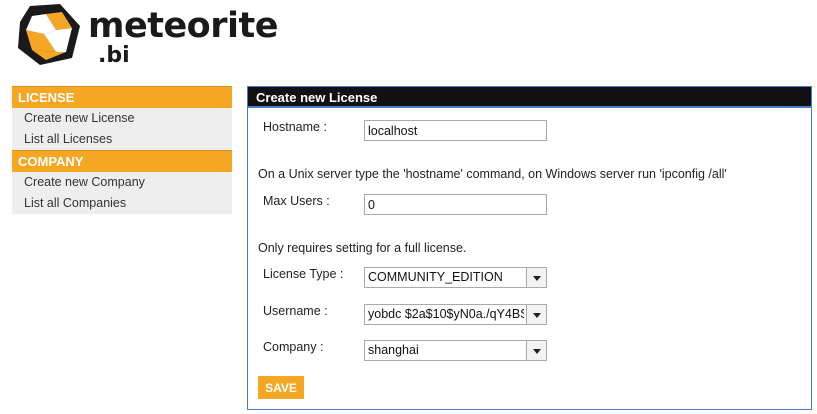 This screenshot has width=817, height=414. I want to click on max-users-label: Max Users :, so click(296, 201).